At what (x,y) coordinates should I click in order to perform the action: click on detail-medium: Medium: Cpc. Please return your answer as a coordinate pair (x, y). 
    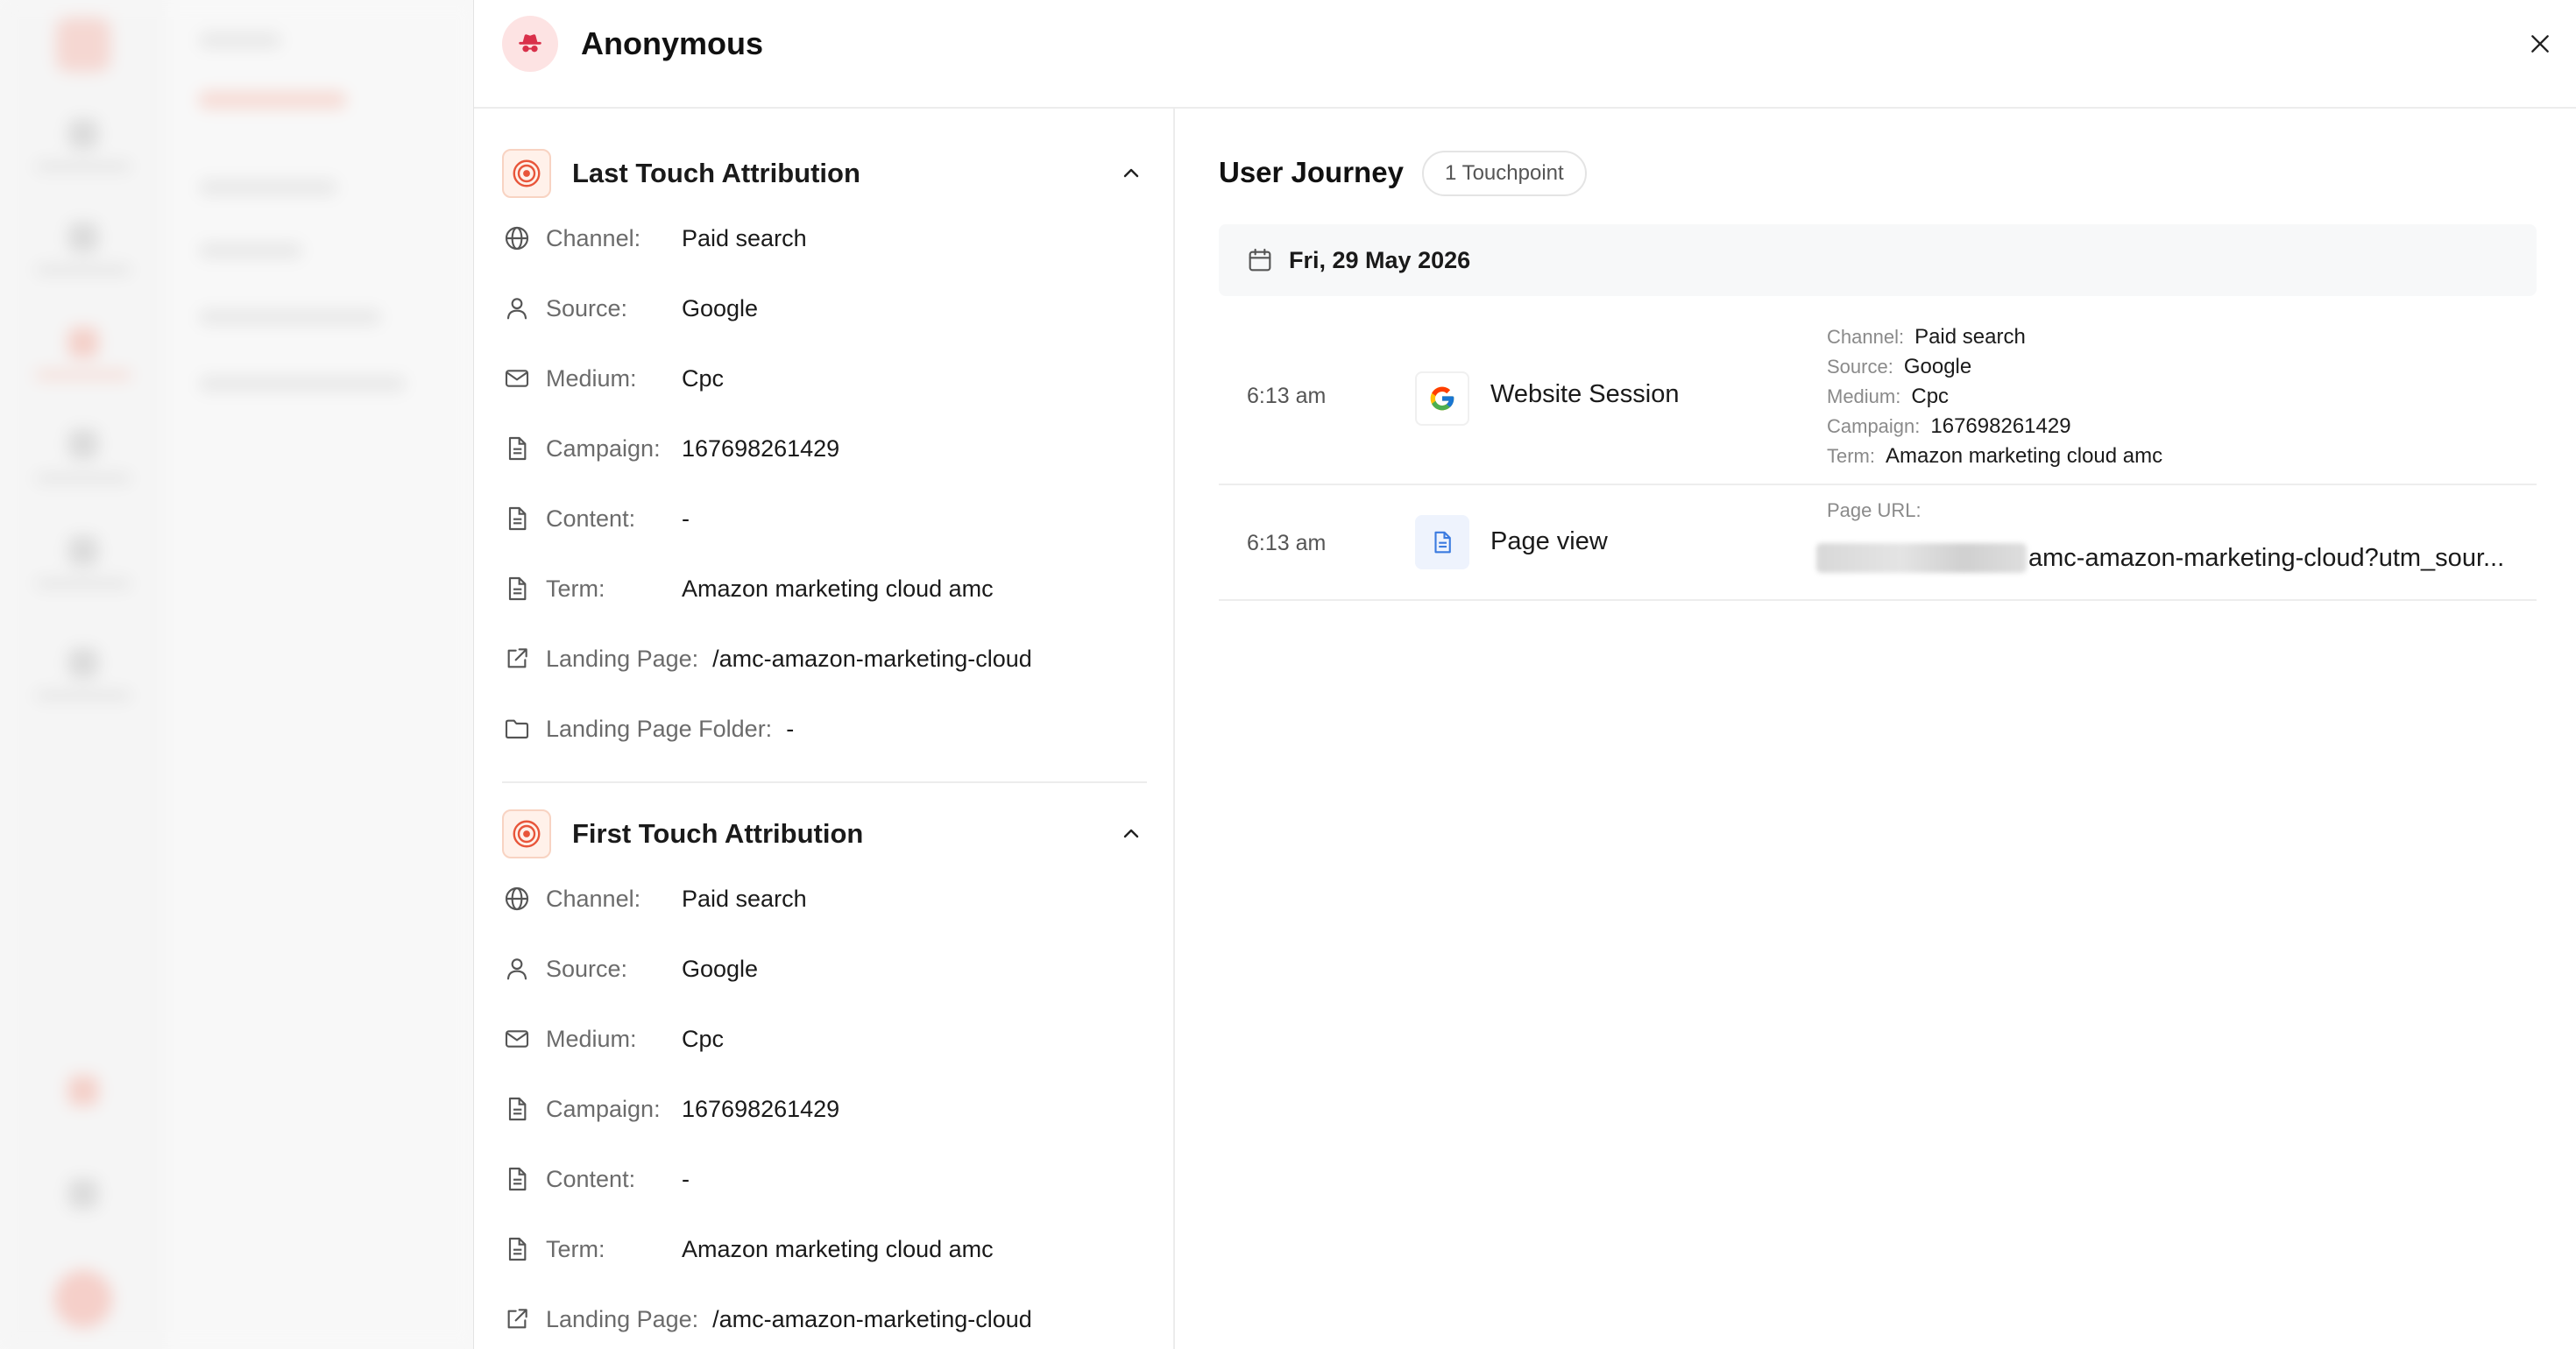
    Looking at the image, I should click on (1888, 396).